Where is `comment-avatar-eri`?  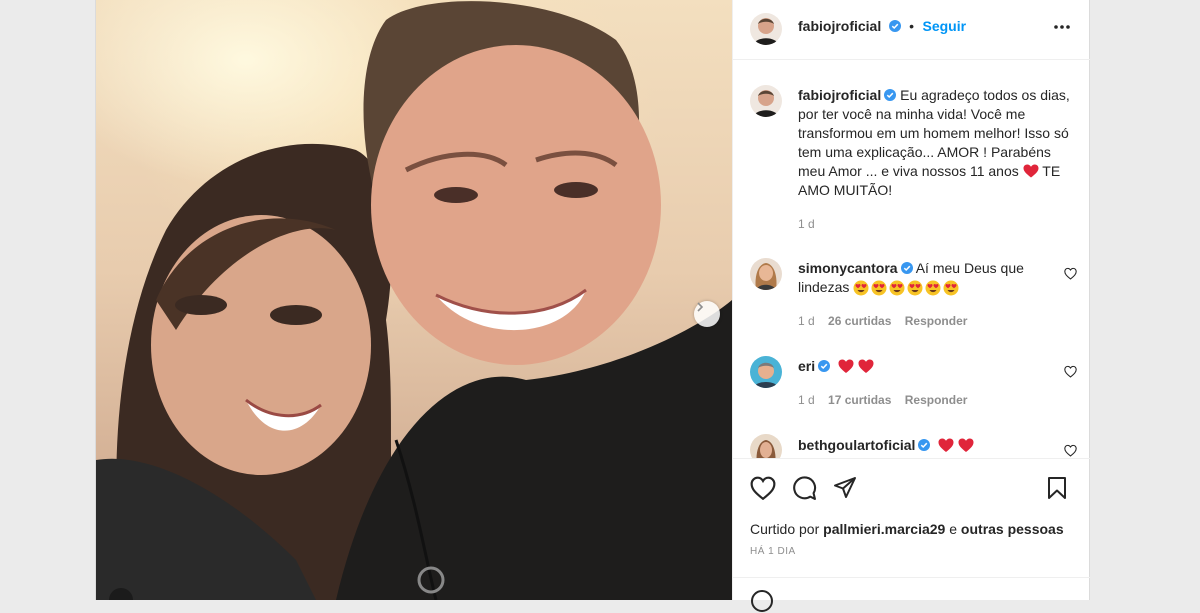
comment-avatar-eri is located at coordinates (766, 372).